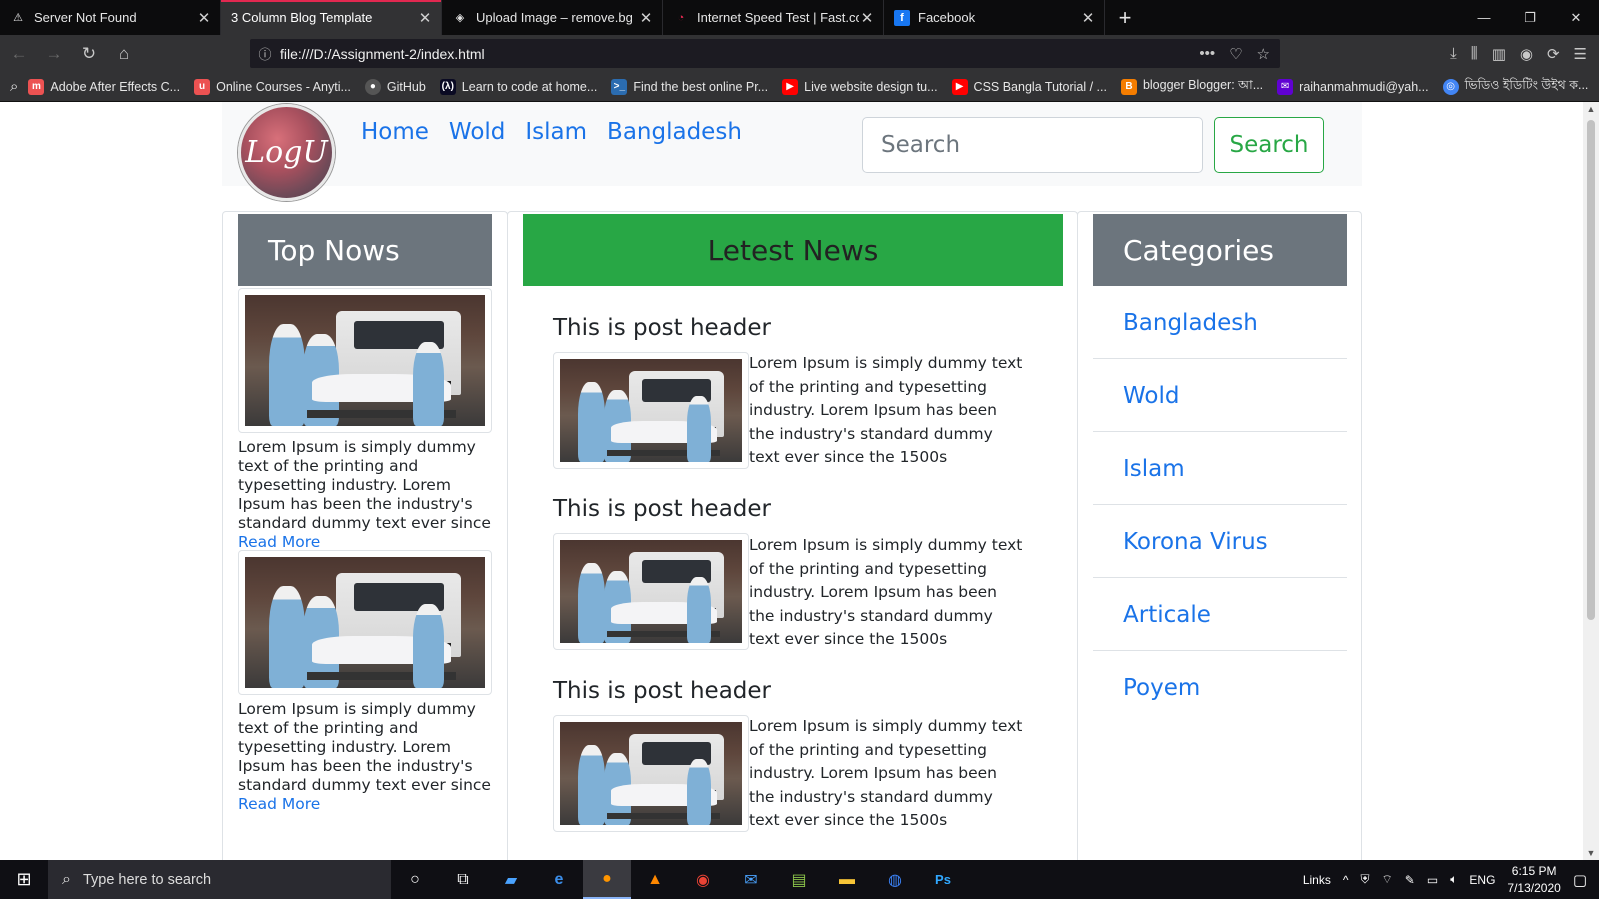 Image resolution: width=1599 pixels, height=899 pixels. What do you see at coordinates (1530, 17) in the screenshot?
I see `restore-icon: ❐` at bounding box center [1530, 17].